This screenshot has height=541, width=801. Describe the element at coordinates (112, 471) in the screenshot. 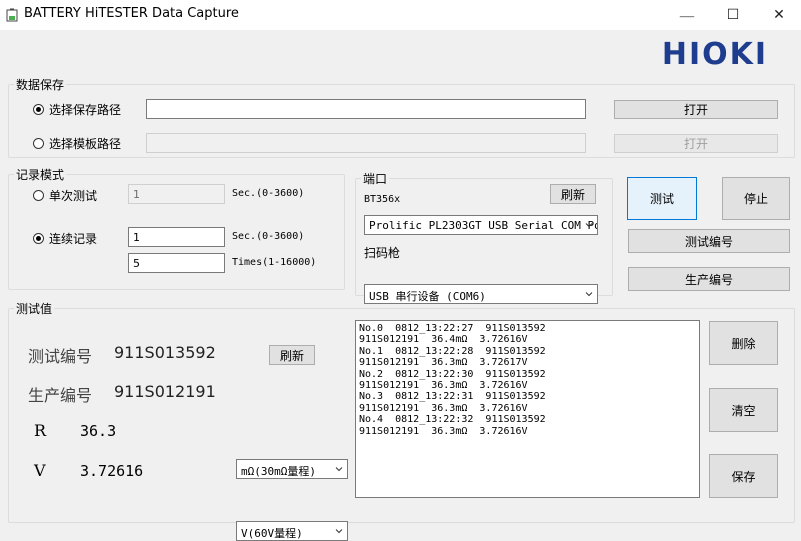

I see `voltage-value: 3.72616` at that location.